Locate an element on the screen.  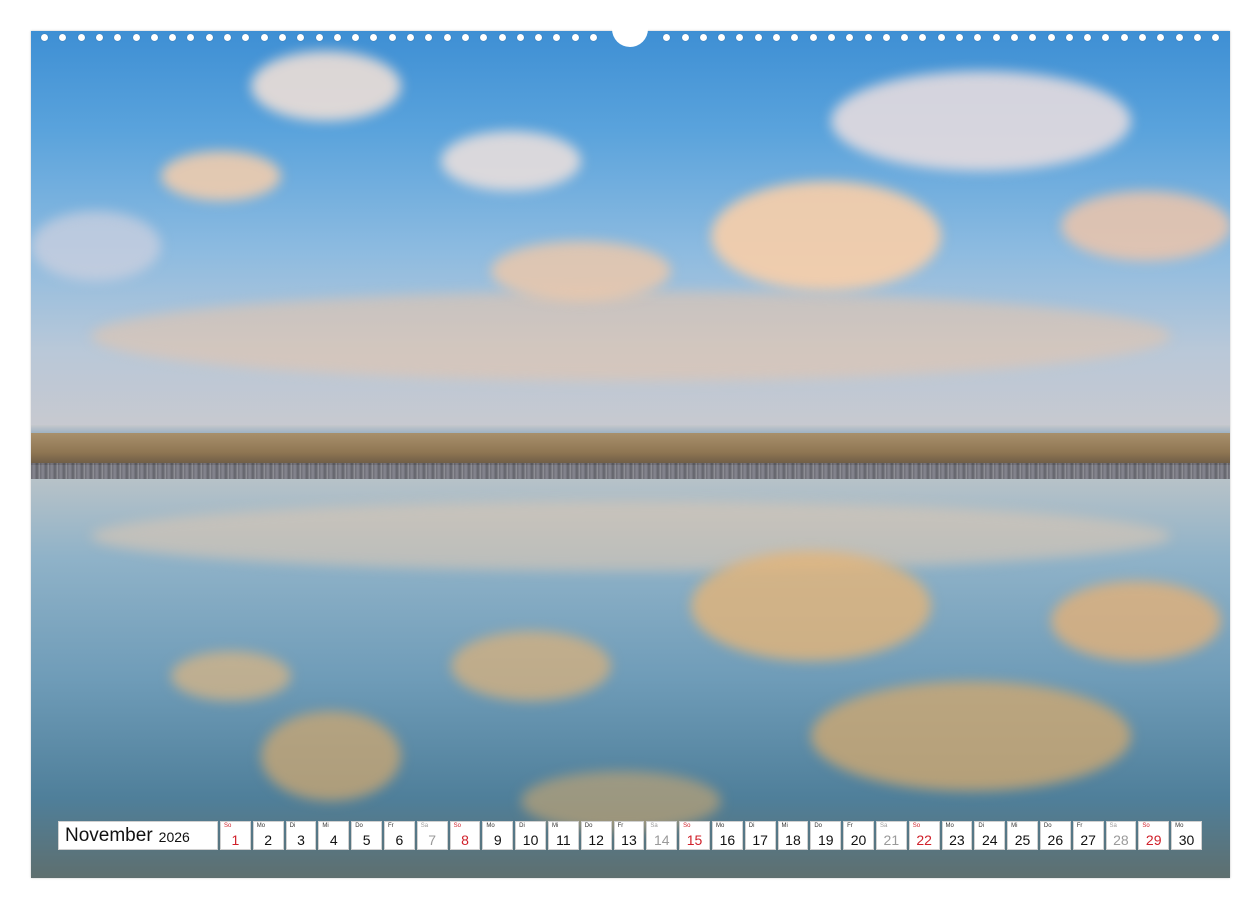
day-number: 12 is located at coordinates (596, 840).